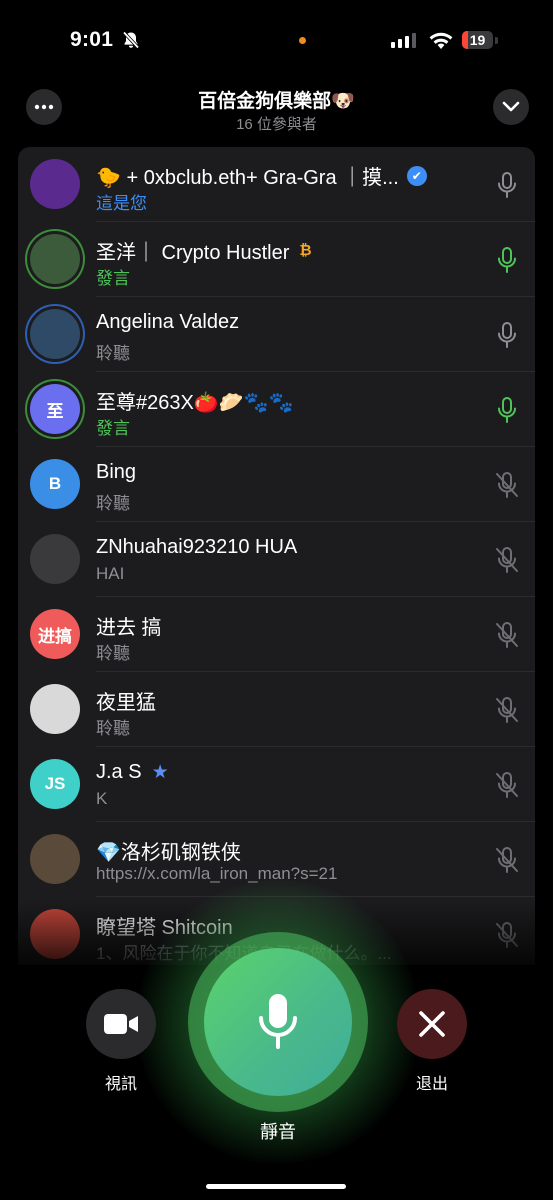 The width and height of the screenshot is (553, 1200). I want to click on participant-name: 夜里猛, so click(126, 700).